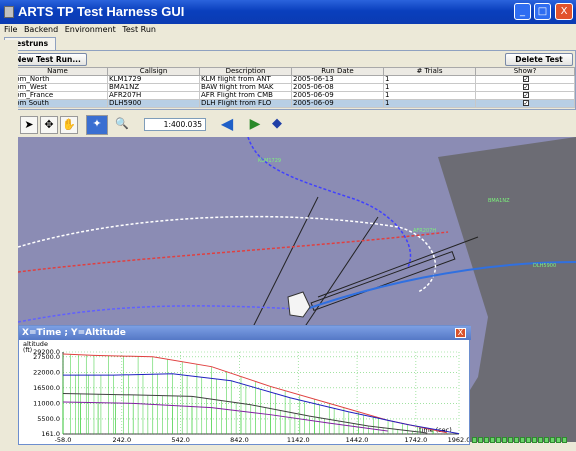  I want to click on graph-title: X=Time ; Y=Altitude, so click(245, 333).